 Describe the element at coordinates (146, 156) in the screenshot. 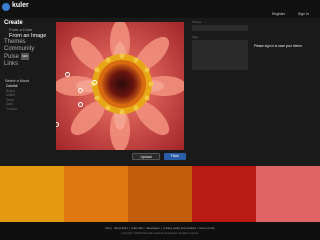

I see `upload-button: Upload` at that location.